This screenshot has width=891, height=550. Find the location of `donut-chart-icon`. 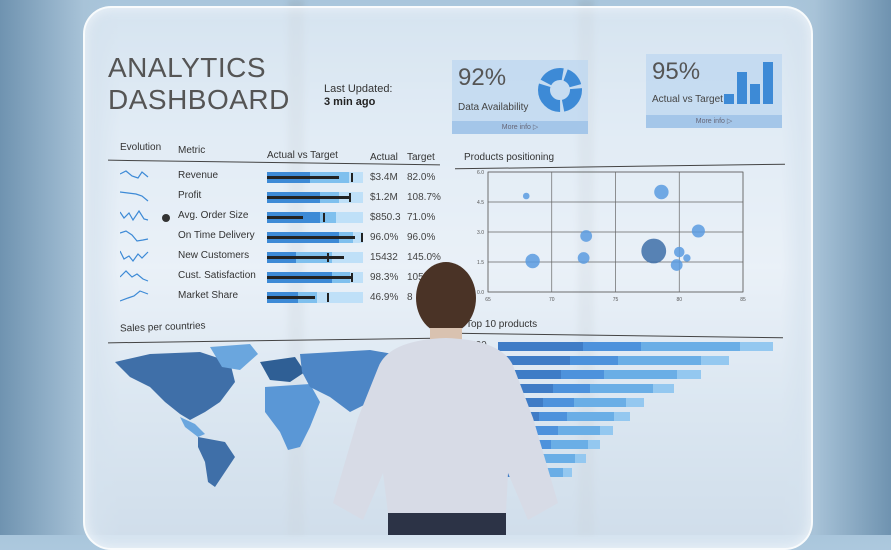

donut-chart-icon is located at coordinates (560, 90).